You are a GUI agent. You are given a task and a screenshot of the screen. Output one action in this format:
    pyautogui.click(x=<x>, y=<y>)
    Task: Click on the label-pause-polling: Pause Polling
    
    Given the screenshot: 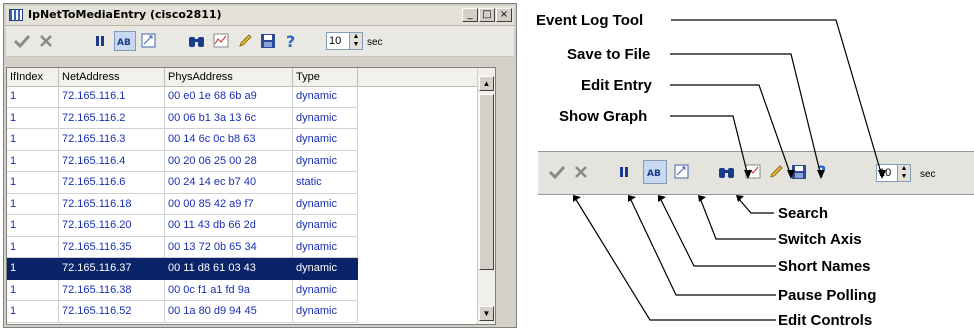 What is the action you would take?
    pyautogui.click(x=827, y=295)
    